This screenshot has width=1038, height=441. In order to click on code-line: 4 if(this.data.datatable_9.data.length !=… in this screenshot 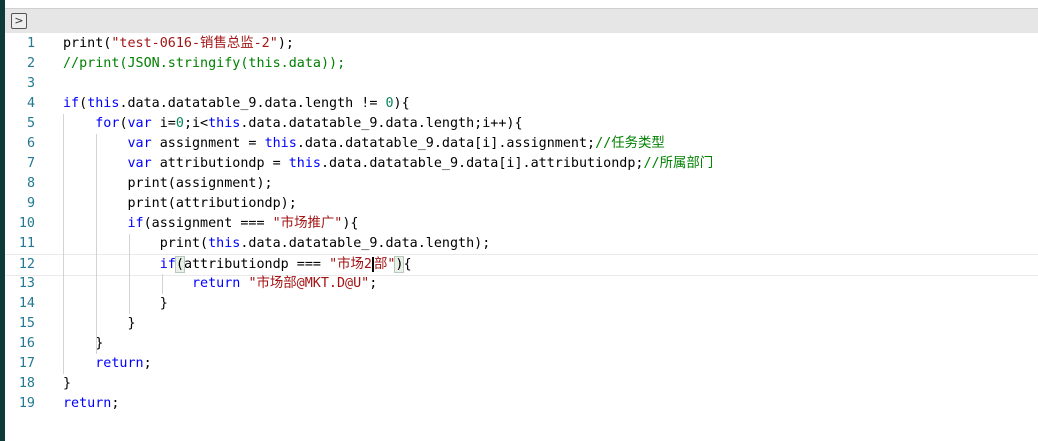, I will do `click(521, 104)`.